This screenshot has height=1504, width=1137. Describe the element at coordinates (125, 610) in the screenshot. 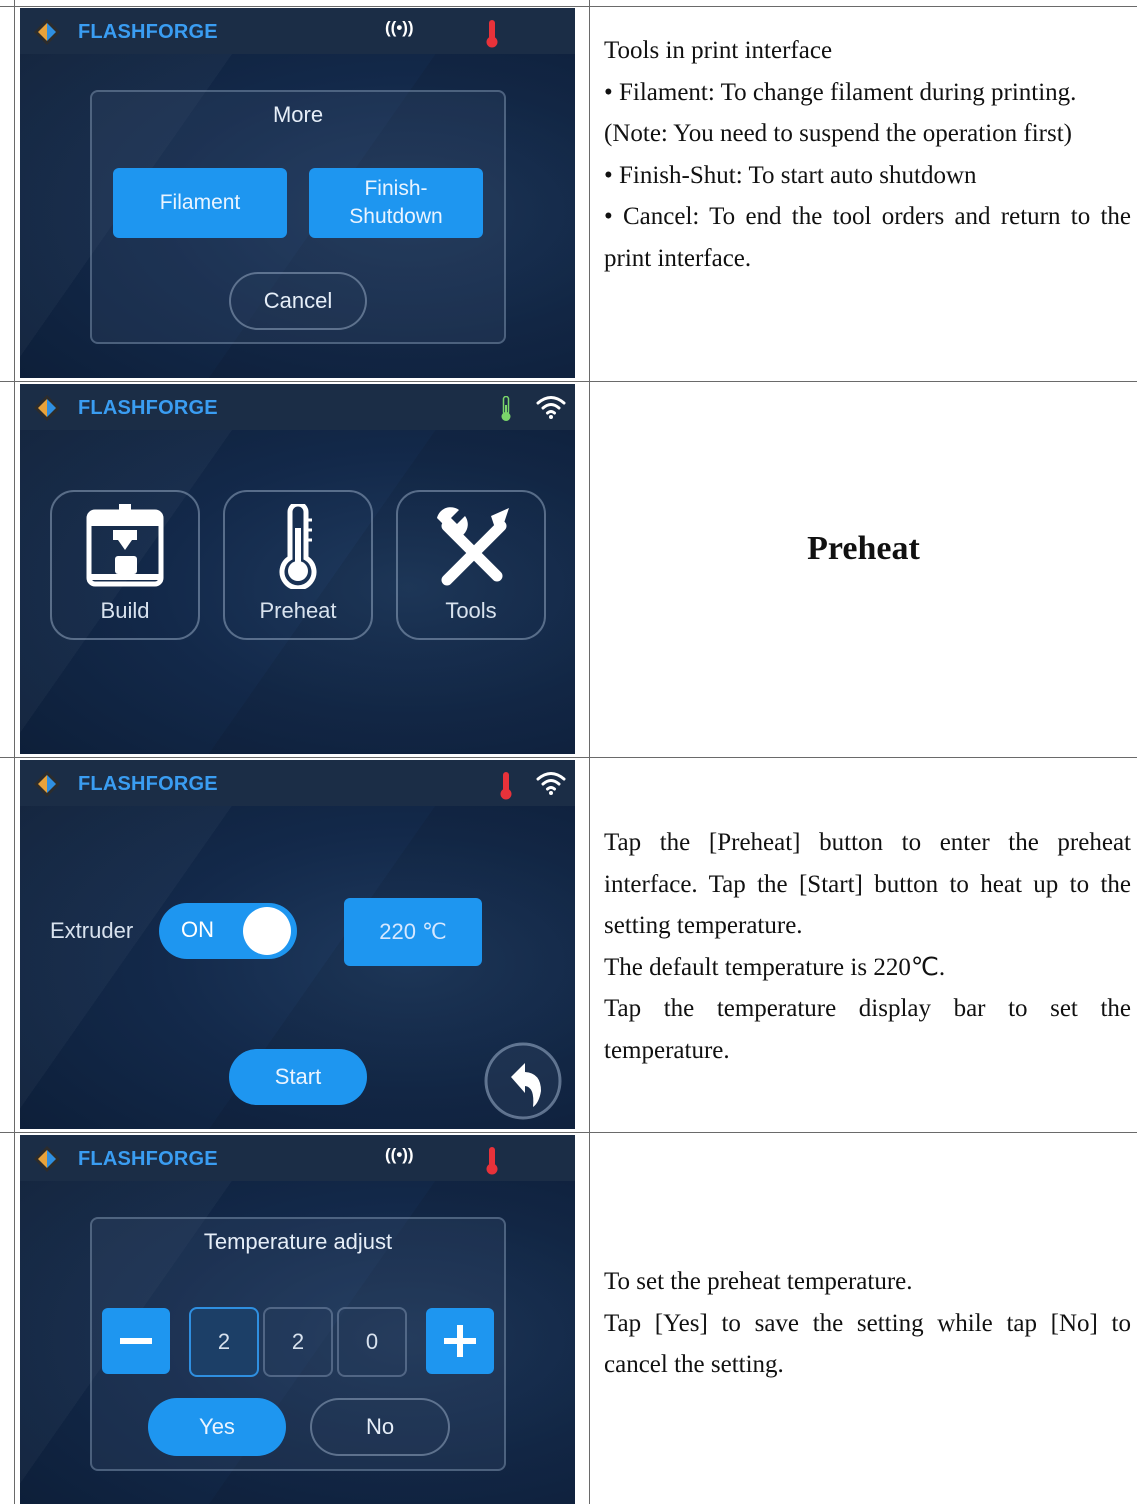

I see `tile-label: Build` at that location.